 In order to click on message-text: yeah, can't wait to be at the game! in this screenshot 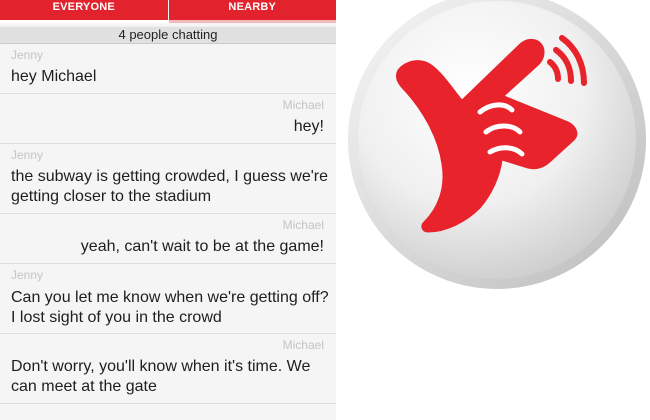, I will do `click(202, 246)`.